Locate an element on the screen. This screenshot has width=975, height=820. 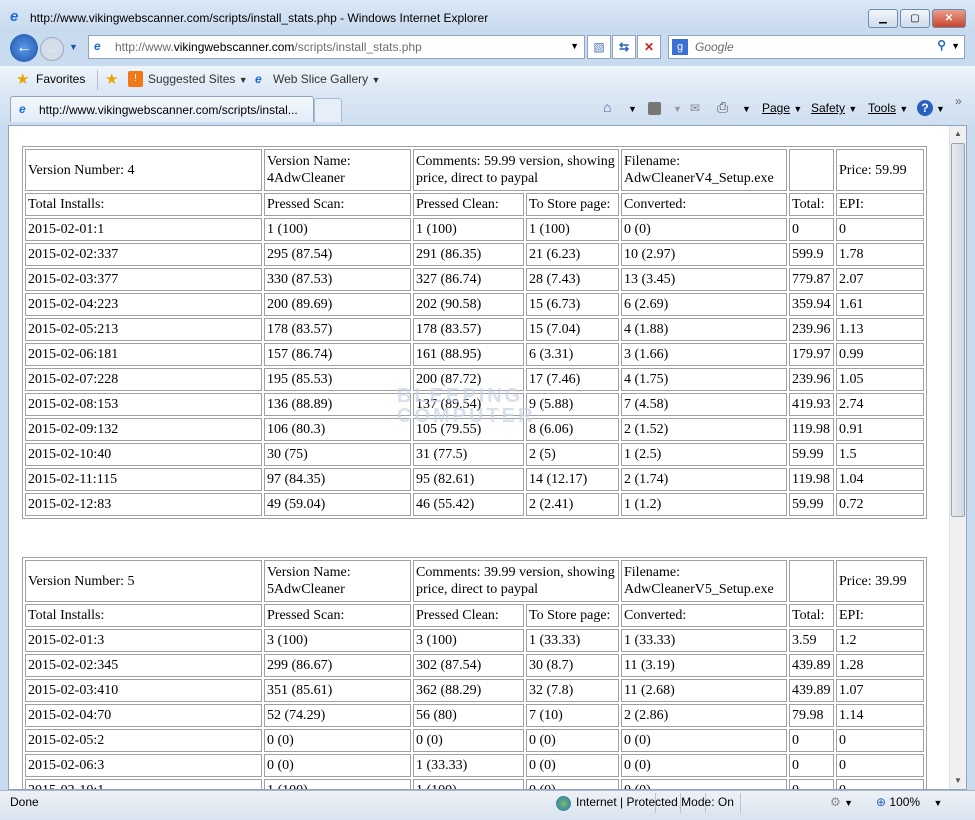
search-options-icon: ▼ is located at coordinates (955, 46).